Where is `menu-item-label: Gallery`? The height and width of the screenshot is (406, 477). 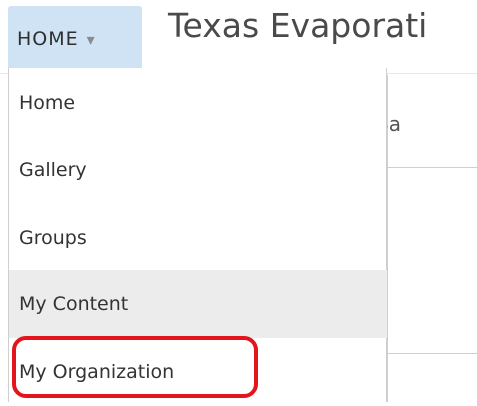 menu-item-label: Gallery is located at coordinates (53, 170).